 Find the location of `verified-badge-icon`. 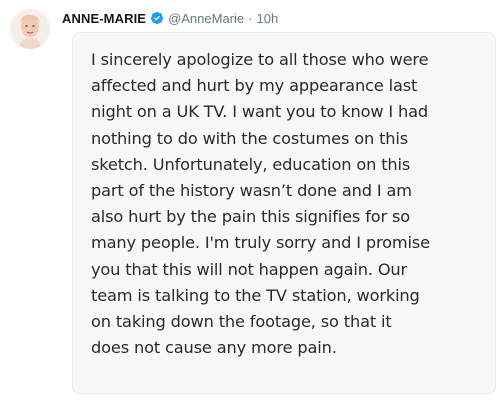

verified-badge-icon is located at coordinates (157, 18).